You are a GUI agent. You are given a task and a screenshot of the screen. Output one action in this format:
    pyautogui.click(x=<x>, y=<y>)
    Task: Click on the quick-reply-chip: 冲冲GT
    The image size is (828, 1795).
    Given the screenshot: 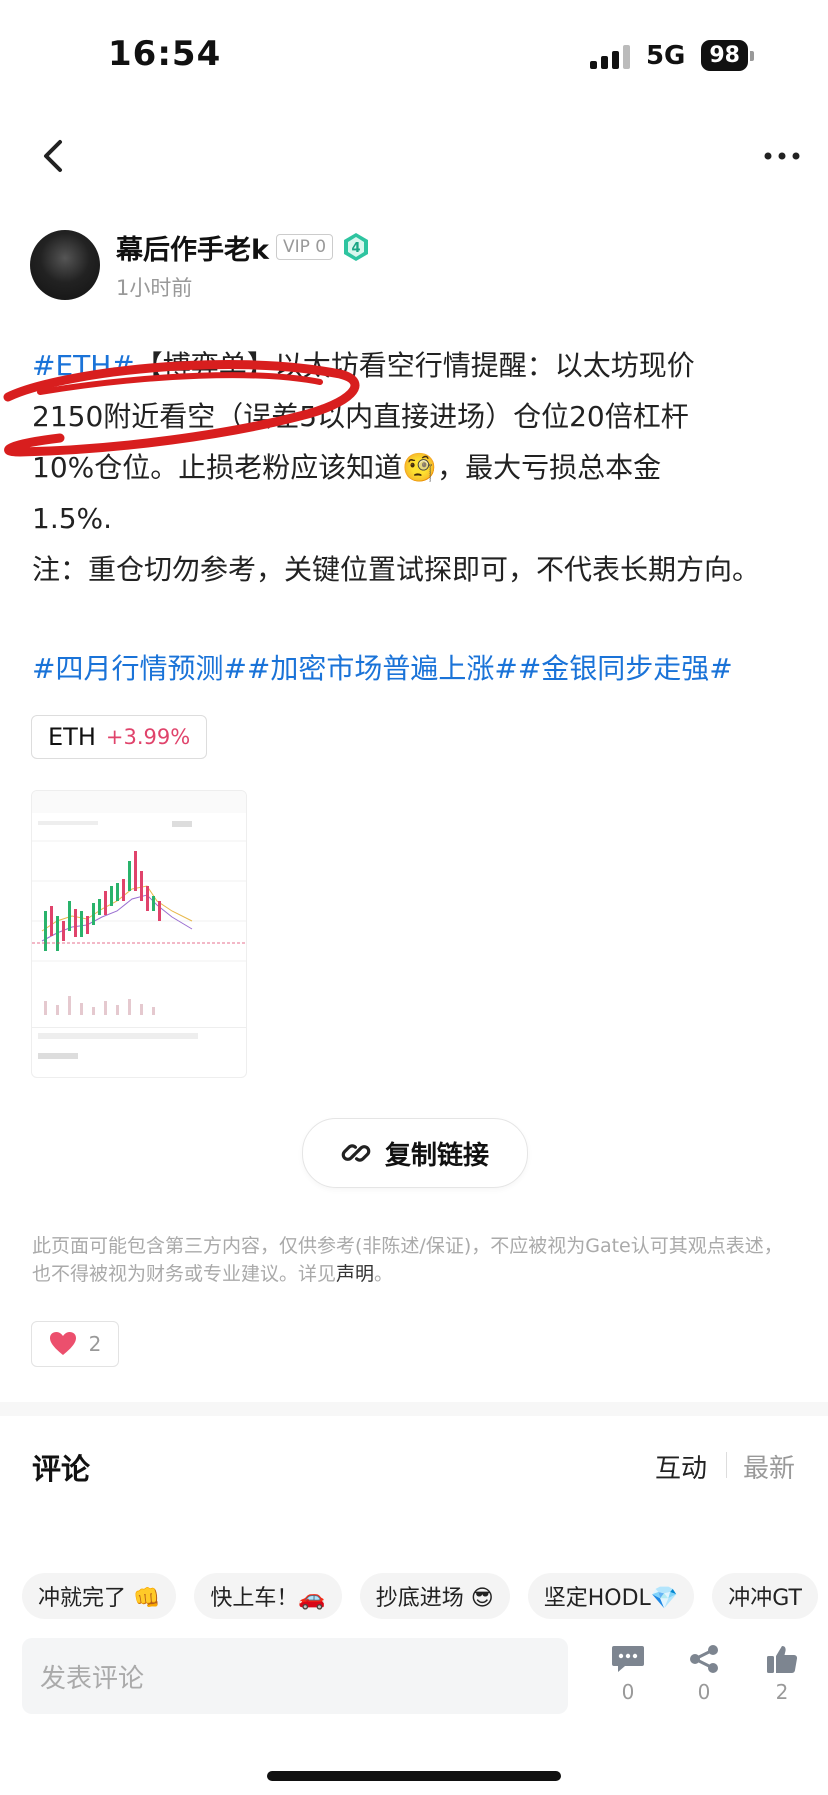 What is the action you would take?
    pyautogui.click(x=765, y=1596)
    